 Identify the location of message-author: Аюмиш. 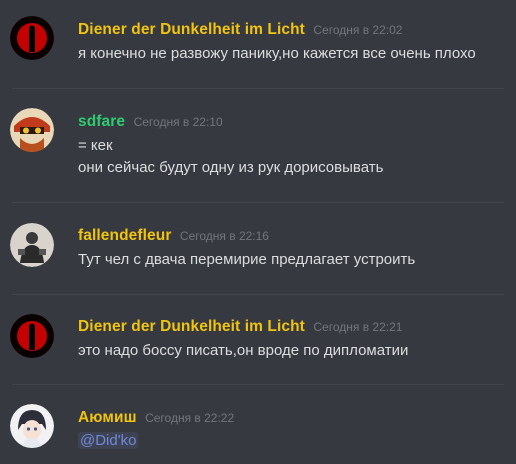
(107, 417).